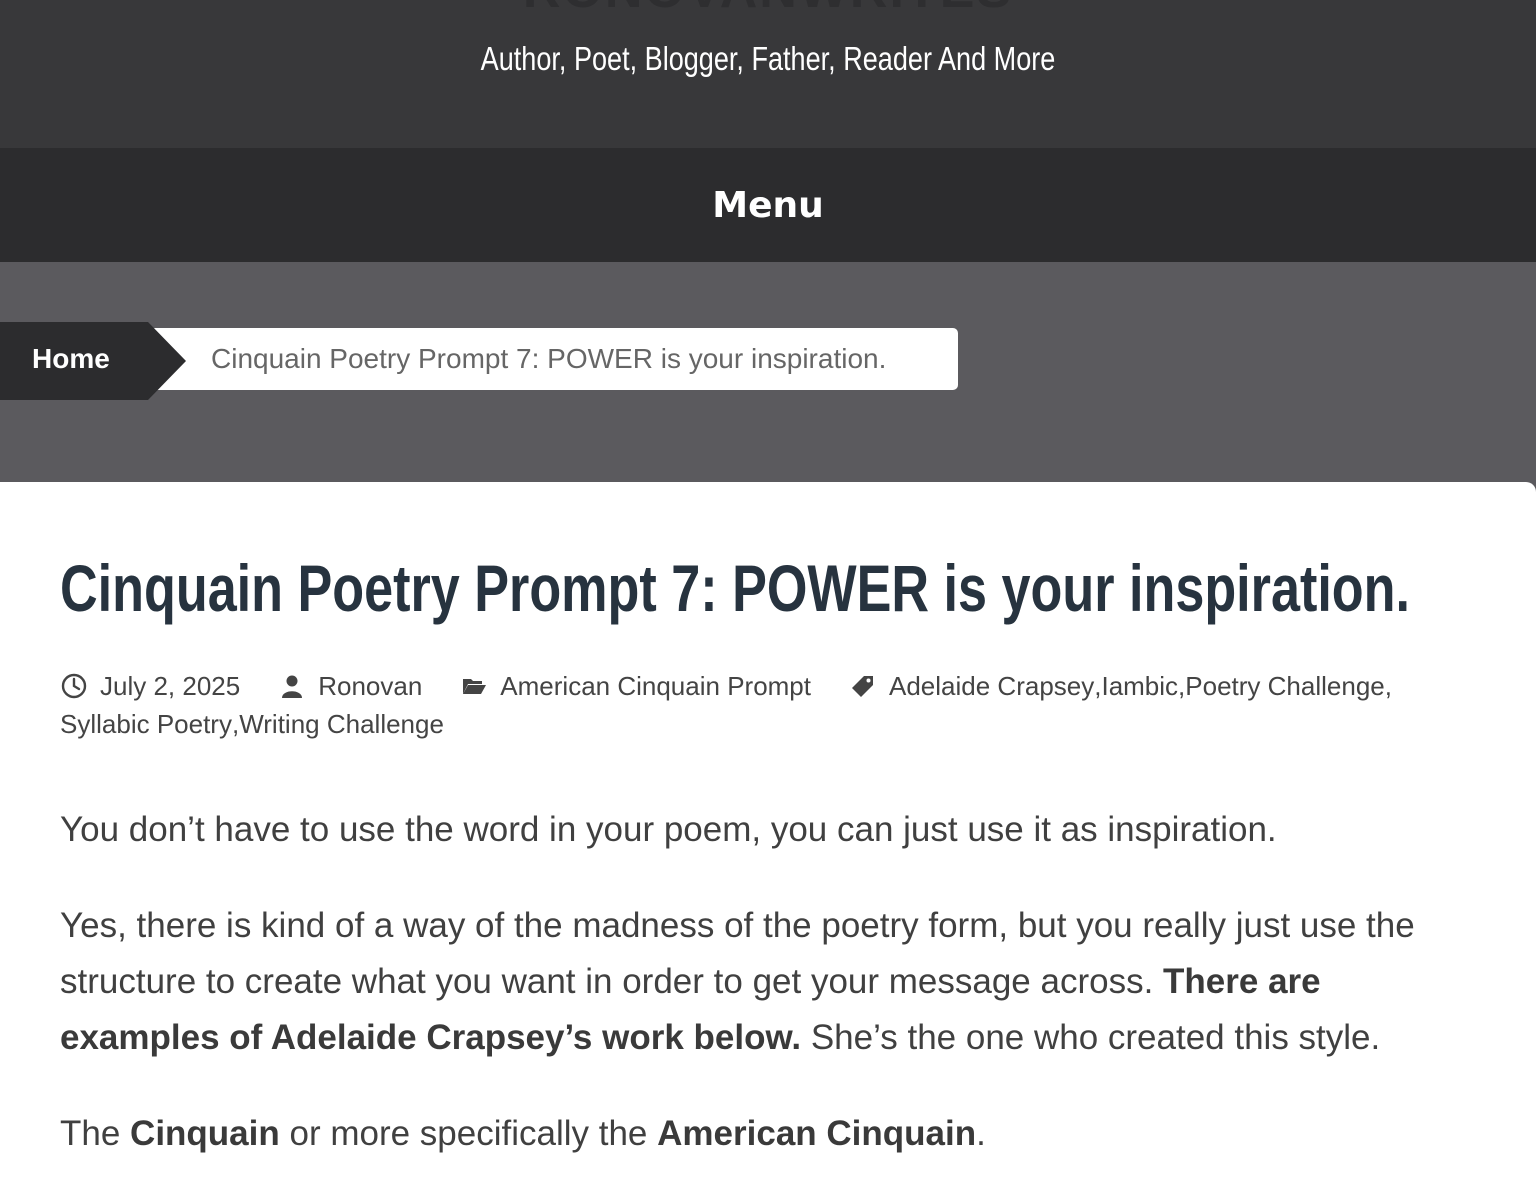 The height and width of the screenshot is (1182, 1536). I want to click on post-author: Ronovan, so click(370, 686).